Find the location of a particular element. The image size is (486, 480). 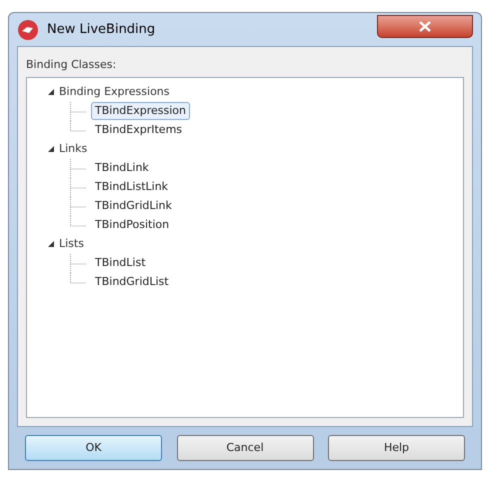

tree-item: TBindGridLink is located at coordinates (133, 206).